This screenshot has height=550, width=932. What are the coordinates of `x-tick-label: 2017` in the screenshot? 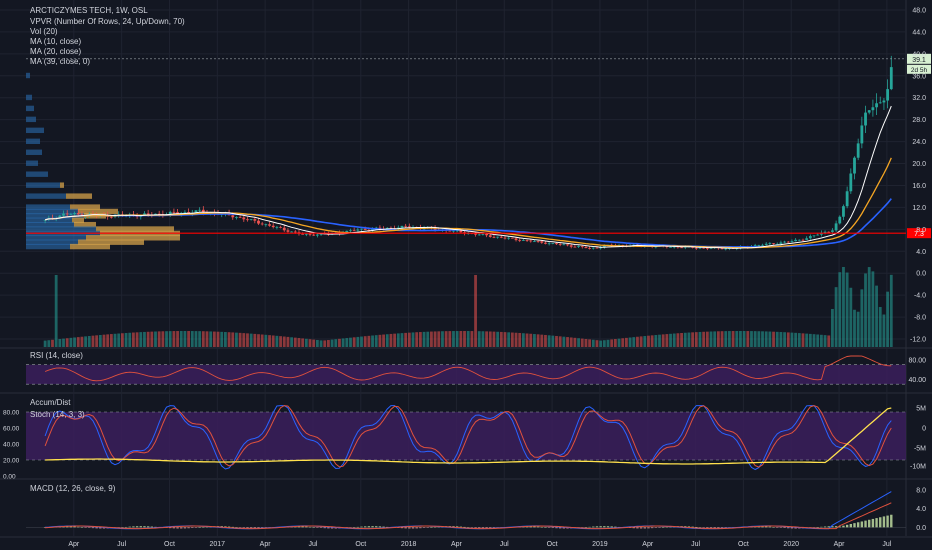 It's located at (218, 544).